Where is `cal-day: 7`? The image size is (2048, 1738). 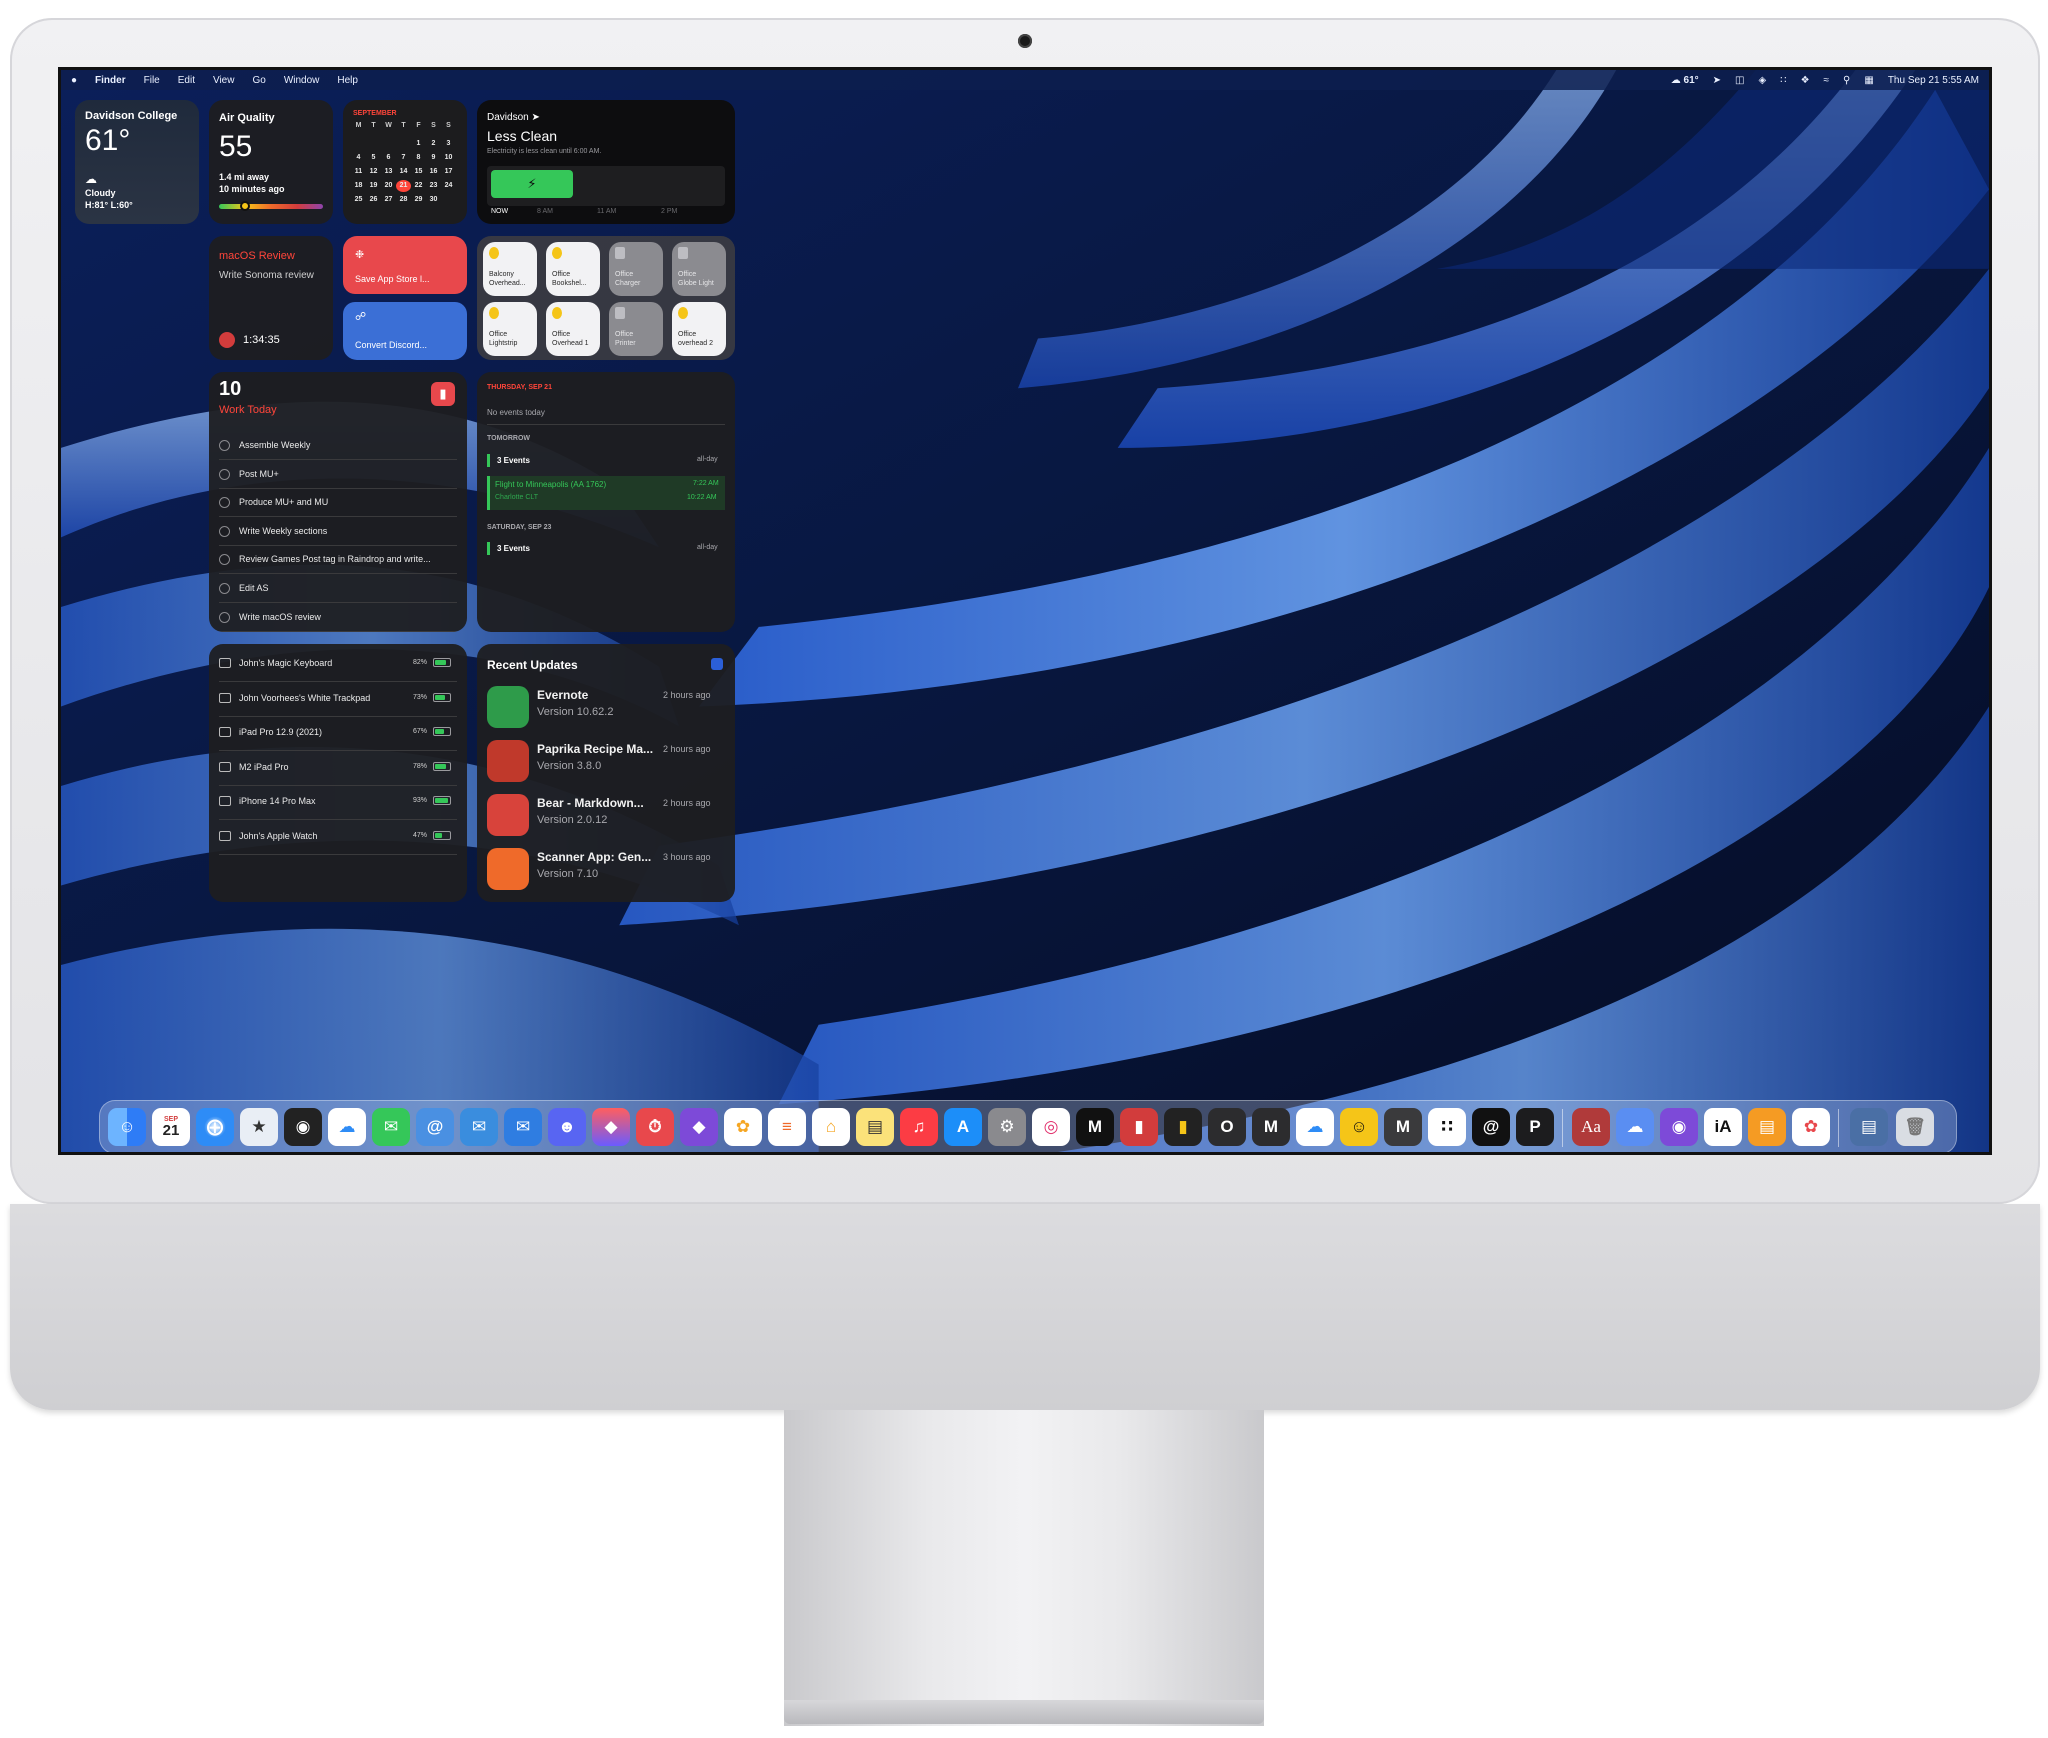
cal-day: 7 is located at coordinates (403, 158).